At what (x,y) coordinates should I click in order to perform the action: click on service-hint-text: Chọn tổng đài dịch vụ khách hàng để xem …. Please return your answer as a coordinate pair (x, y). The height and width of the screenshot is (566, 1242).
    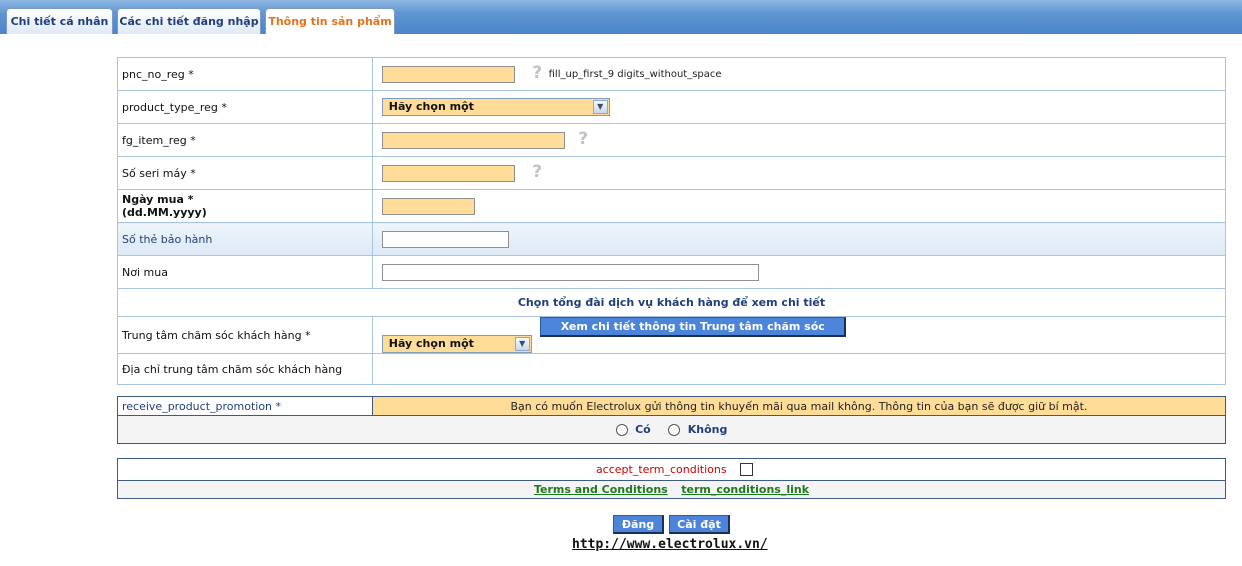
    Looking at the image, I should click on (671, 302).